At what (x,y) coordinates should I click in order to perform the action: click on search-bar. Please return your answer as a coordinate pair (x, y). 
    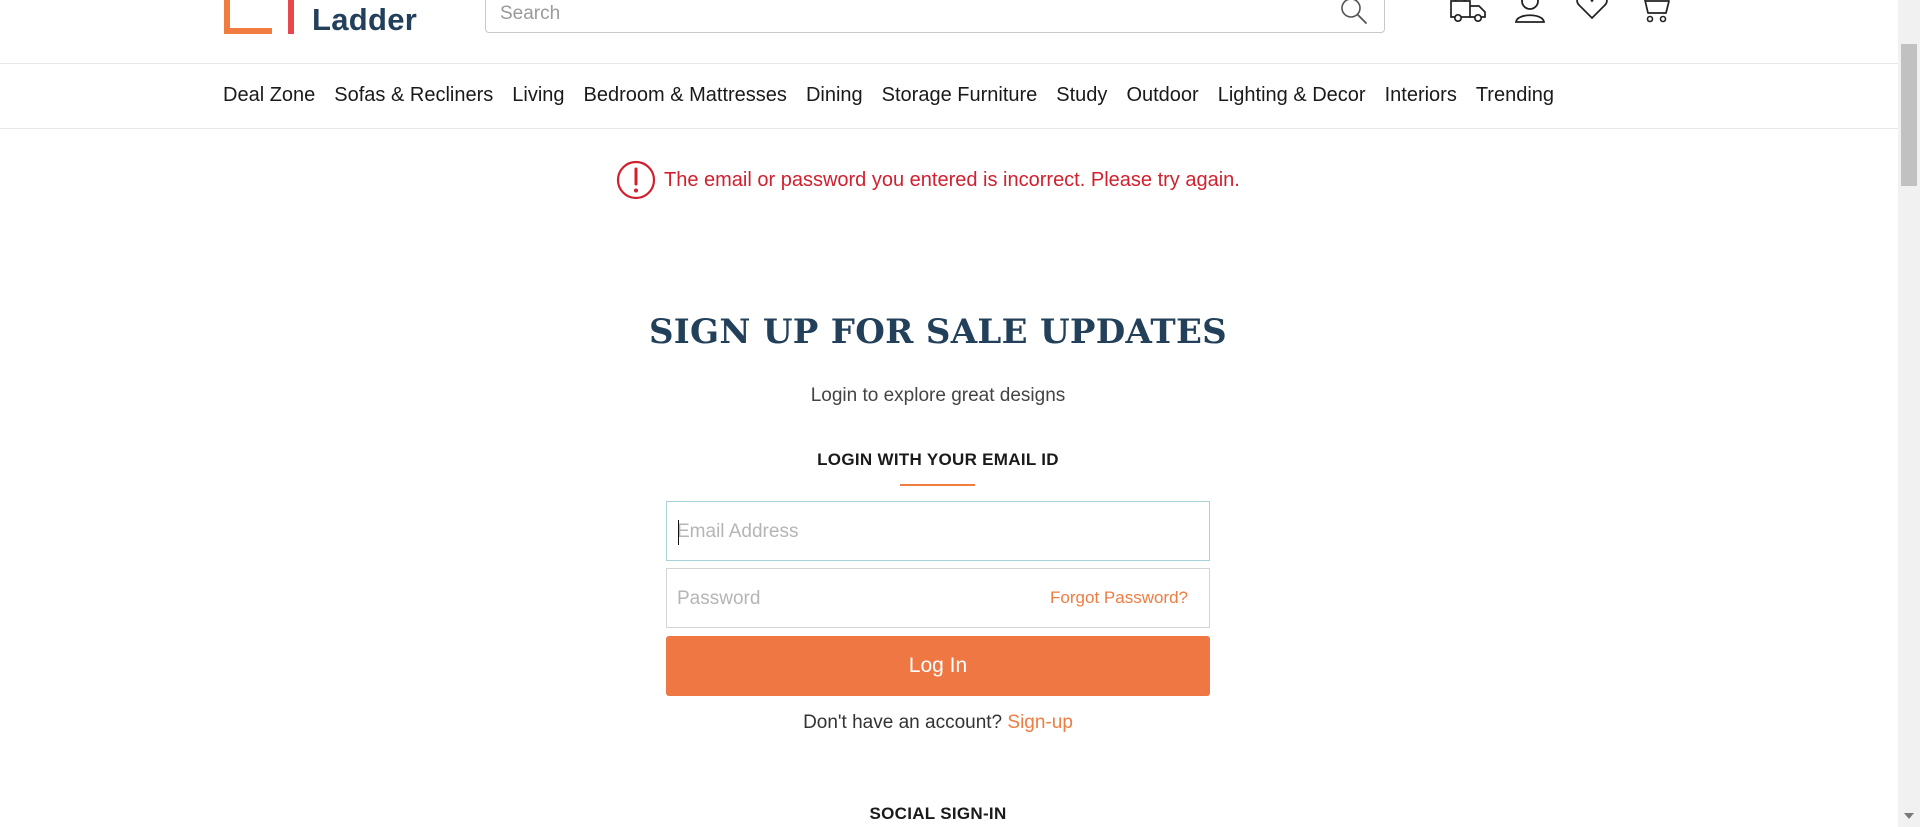
    Looking at the image, I should click on (935, 16).